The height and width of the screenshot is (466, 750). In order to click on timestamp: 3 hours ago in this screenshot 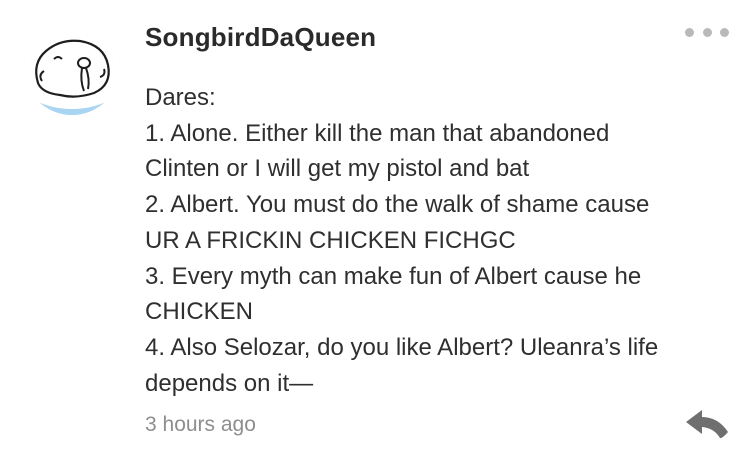, I will do `click(200, 424)`.